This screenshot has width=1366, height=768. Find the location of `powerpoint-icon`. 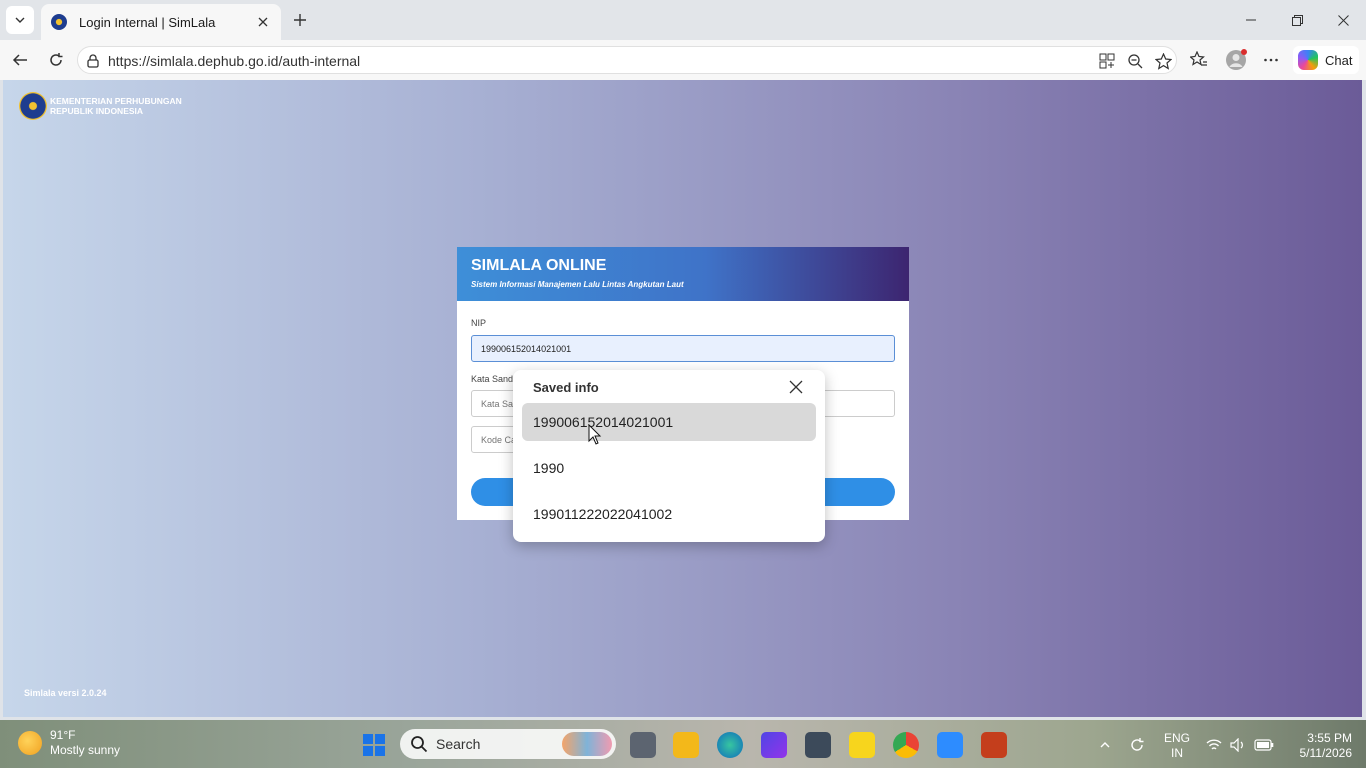

powerpoint-icon is located at coordinates (994, 745).